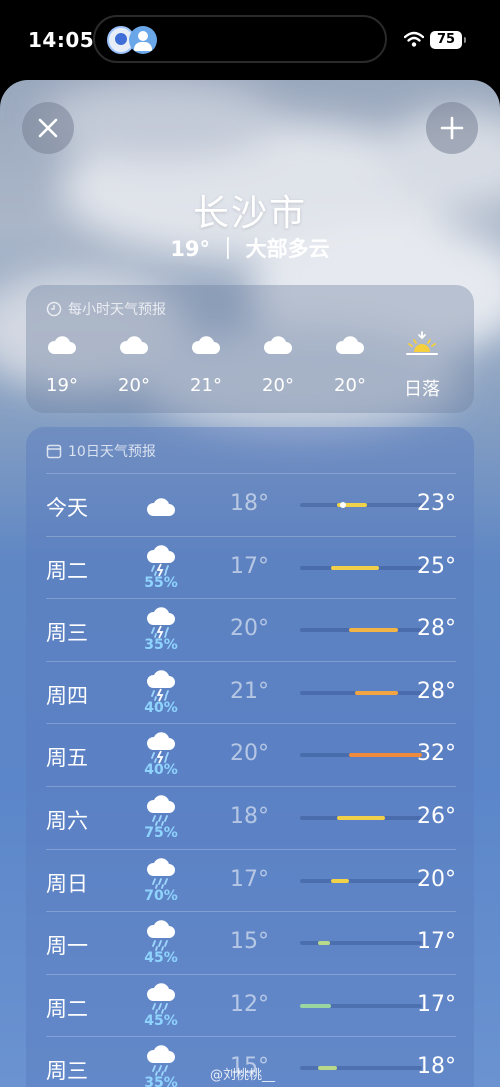  I want to click on high-temp: 32°, so click(436, 754).